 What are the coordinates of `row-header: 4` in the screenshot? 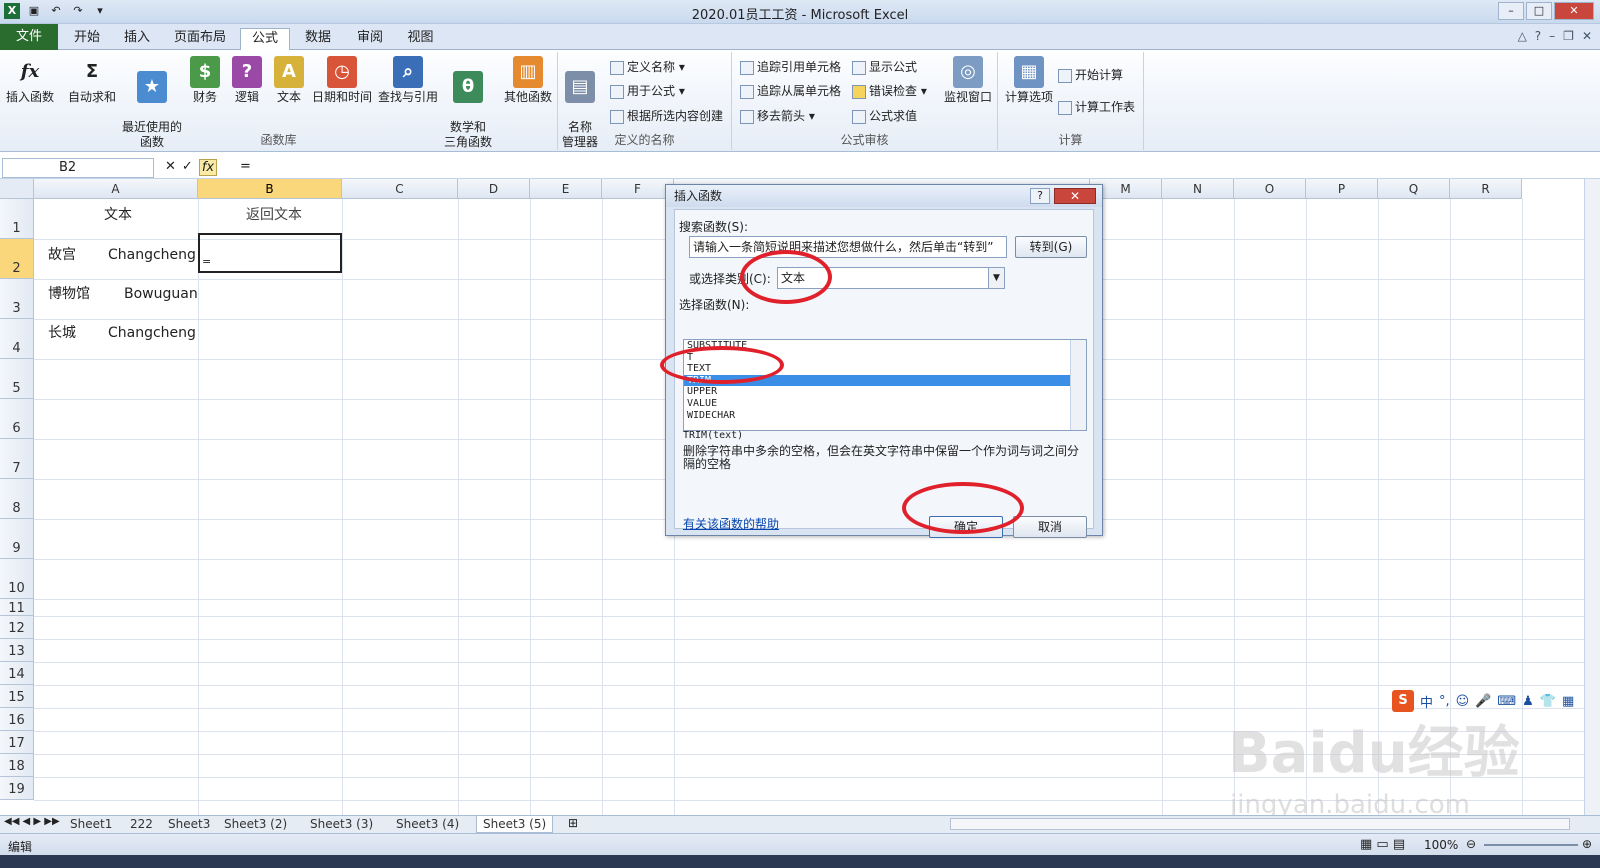 It's located at (17, 339).